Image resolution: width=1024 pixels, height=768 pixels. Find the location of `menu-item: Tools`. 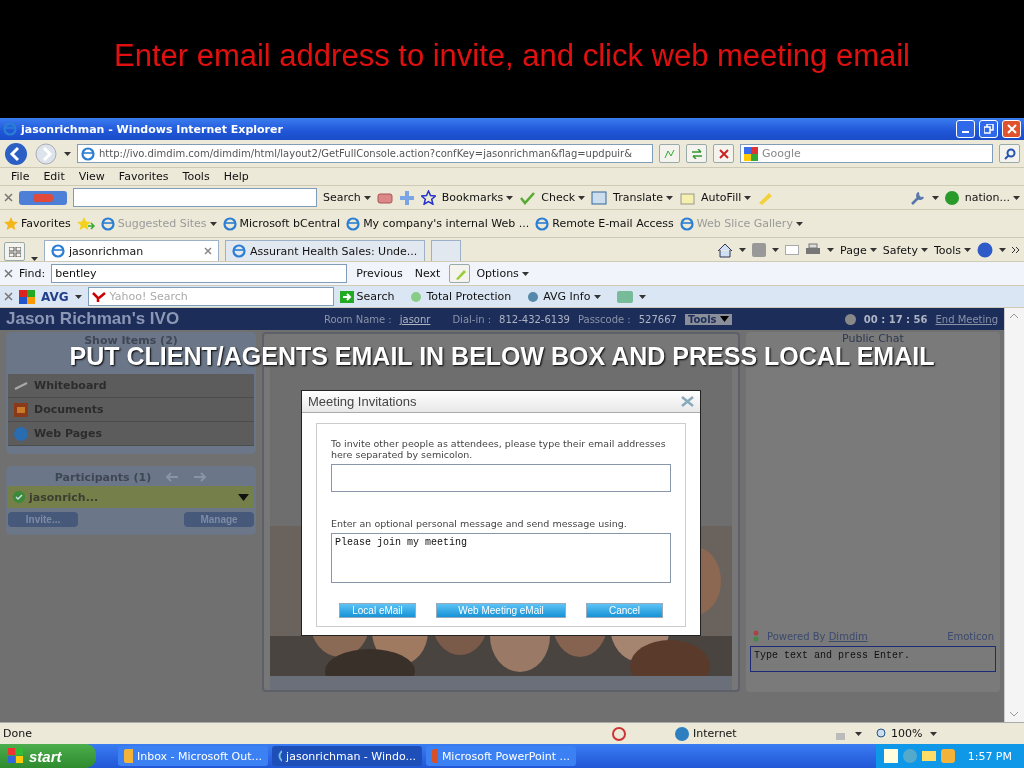

menu-item: Tools is located at coordinates (196, 176).